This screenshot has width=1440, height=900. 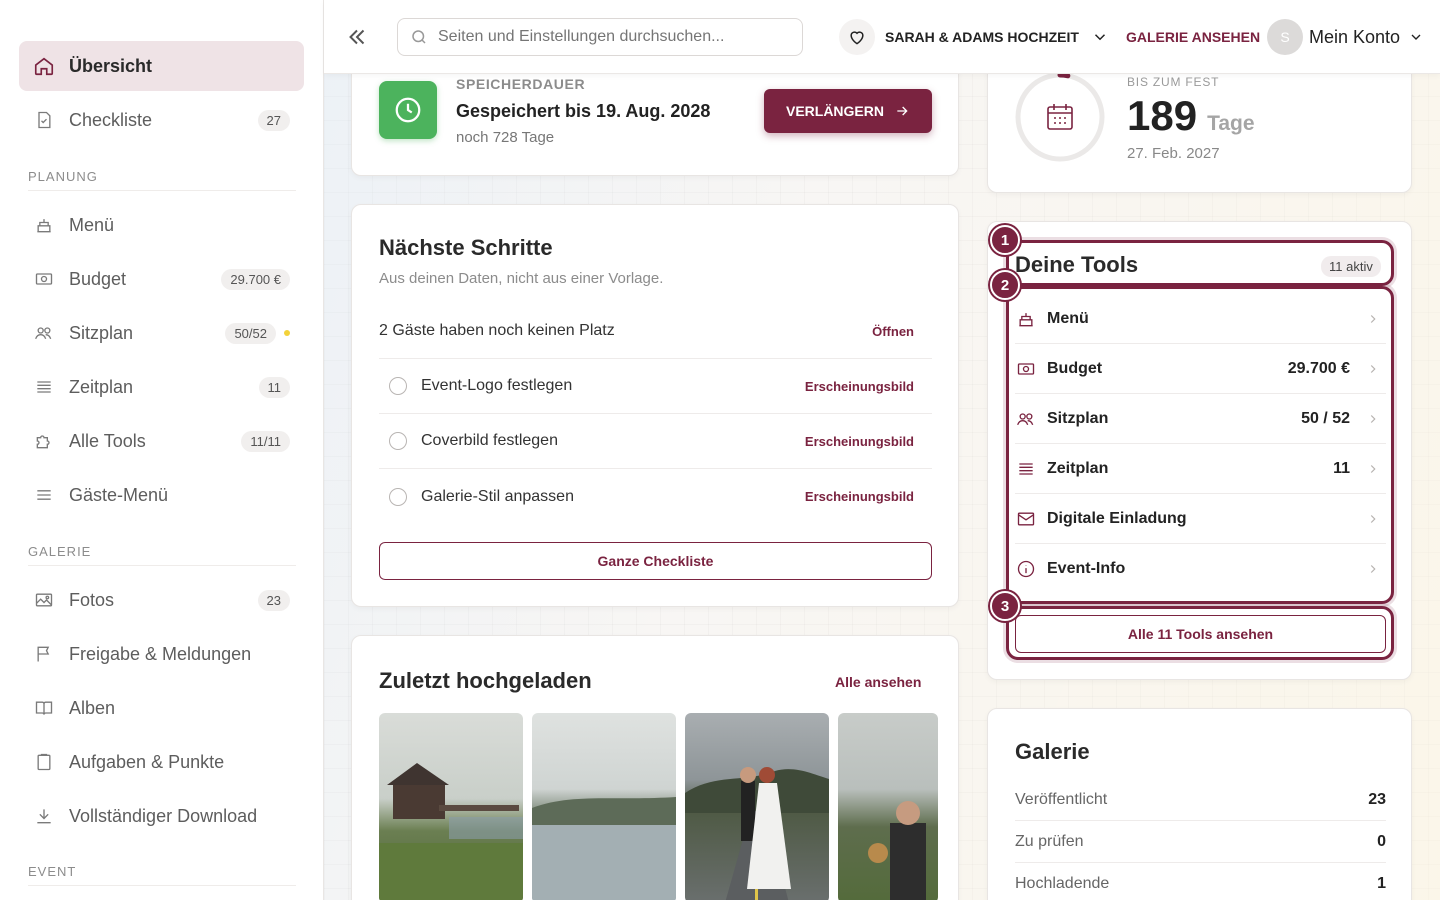 What do you see at coordinates (1193, 37) in the screenshot?
I see `view-gallery-link: GALERIE ANSEHEN` at bounding box center [1193, 37].